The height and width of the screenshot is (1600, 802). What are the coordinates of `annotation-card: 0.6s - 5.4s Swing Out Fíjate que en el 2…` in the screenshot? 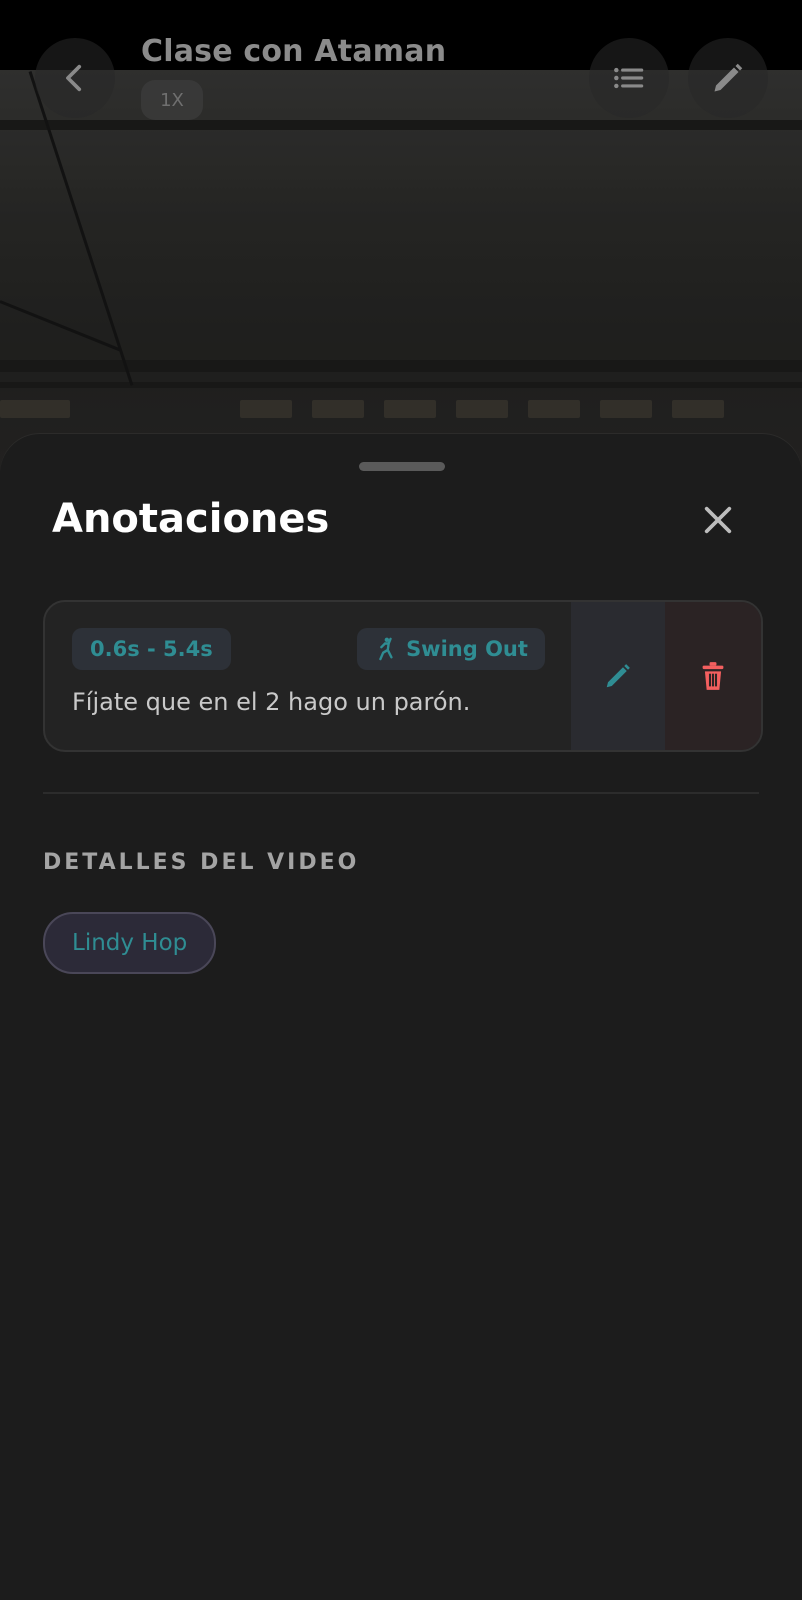 It's located at (403, 676).